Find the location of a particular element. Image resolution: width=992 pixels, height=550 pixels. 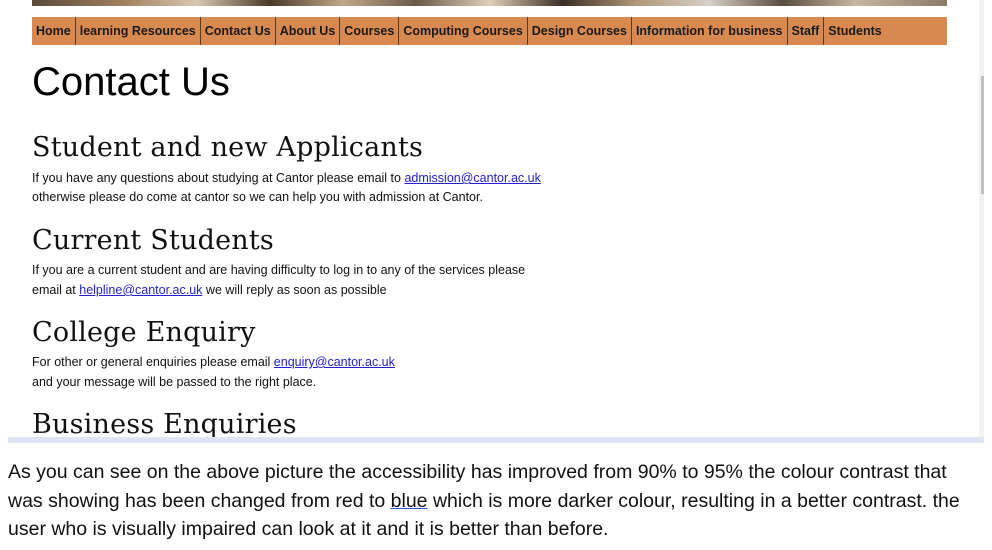

nav-learning-resources: learning Resources is located at coordinates (138, 31).